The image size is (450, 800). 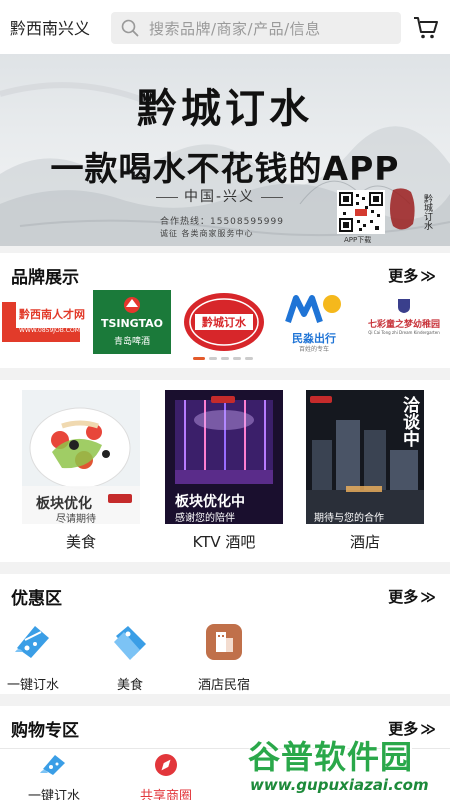 I want to click on app-download-label: APP下载, so click(x=358, y=240).